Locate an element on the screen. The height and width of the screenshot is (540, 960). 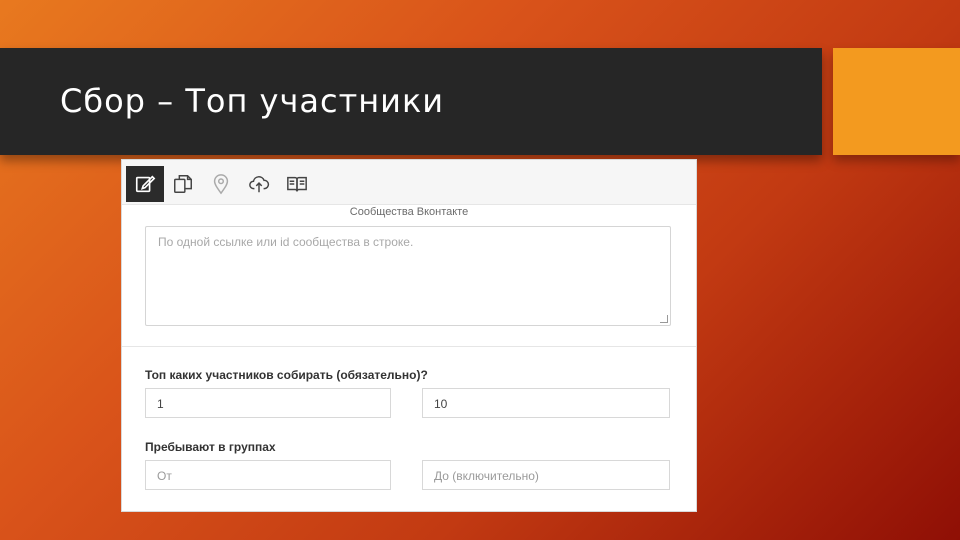
copy-tool-button is located at coordinates (183, 184).